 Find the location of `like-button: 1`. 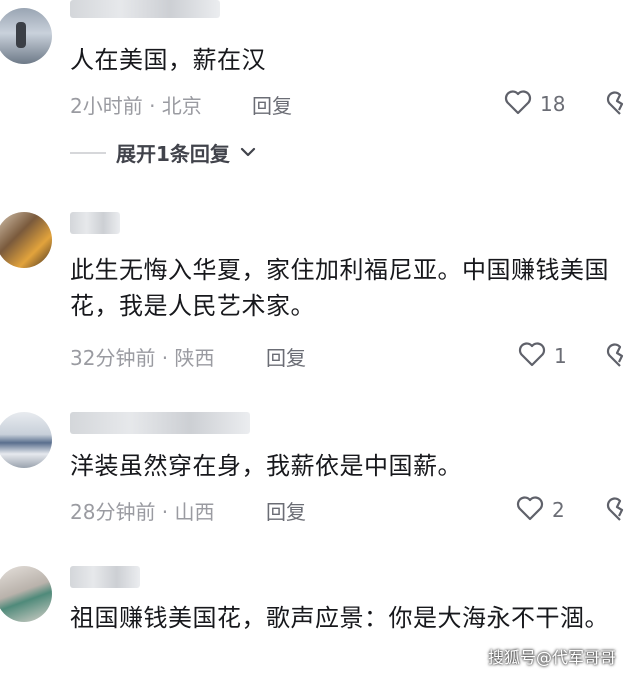

like-button: 1 is located at coordinates (542, 356).